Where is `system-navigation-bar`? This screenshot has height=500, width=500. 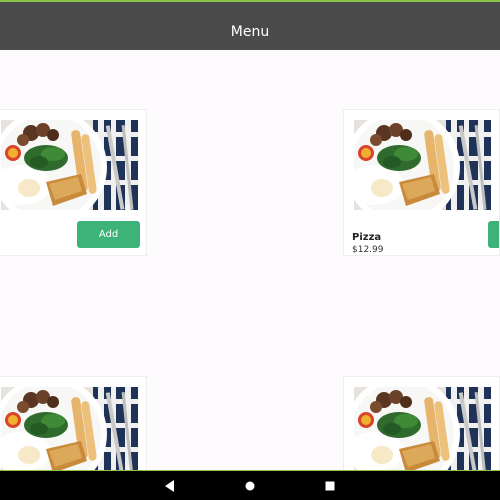 system-navigation-bar is located at coordinates (250, 485).